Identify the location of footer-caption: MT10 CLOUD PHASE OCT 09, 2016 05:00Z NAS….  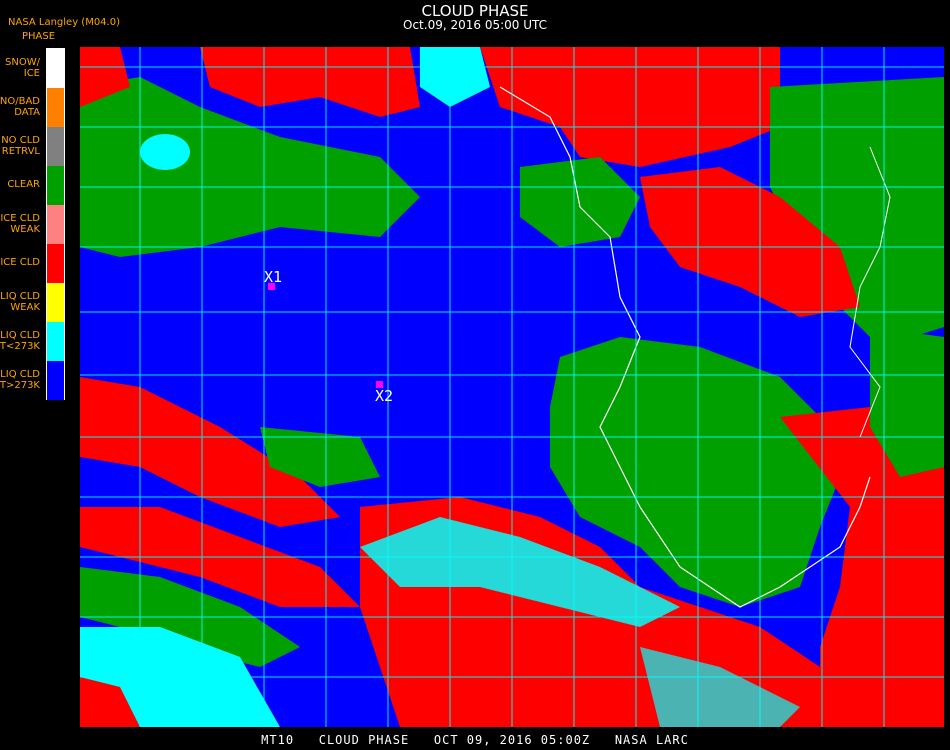
(475, 740).